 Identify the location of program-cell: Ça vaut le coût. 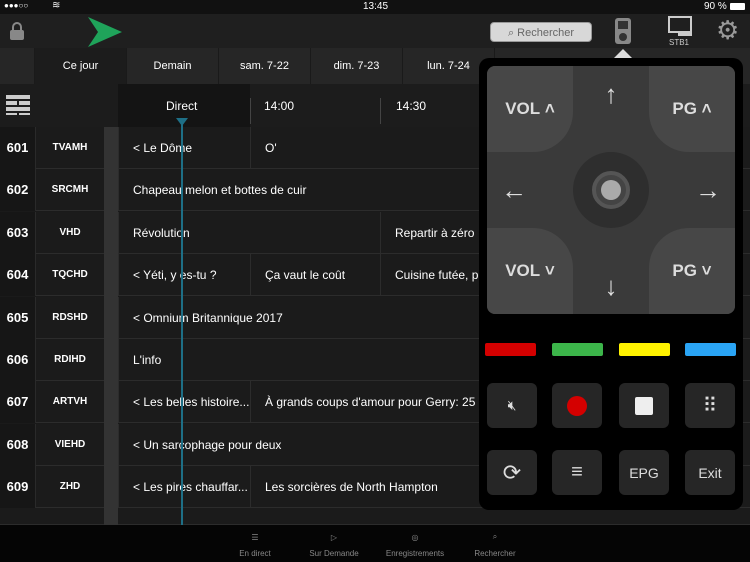
(315, 275).